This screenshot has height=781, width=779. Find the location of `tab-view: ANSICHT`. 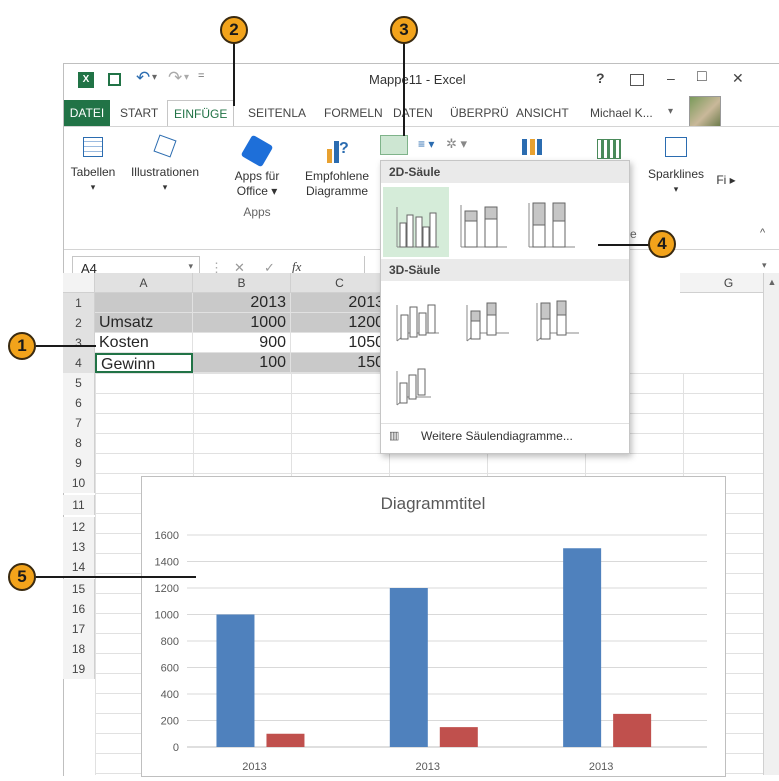

tab-view: ANSICHT is located at coordinates (542, 113).